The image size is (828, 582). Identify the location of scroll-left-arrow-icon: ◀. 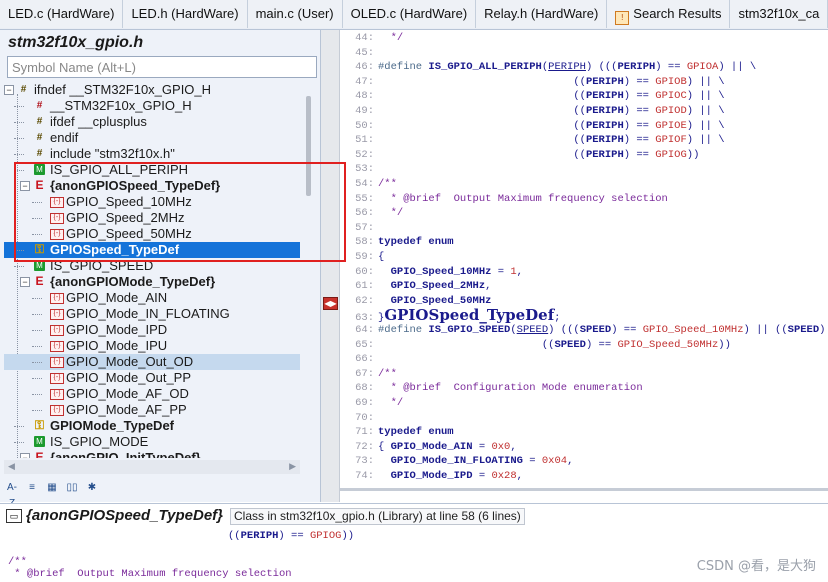
(11, 466).